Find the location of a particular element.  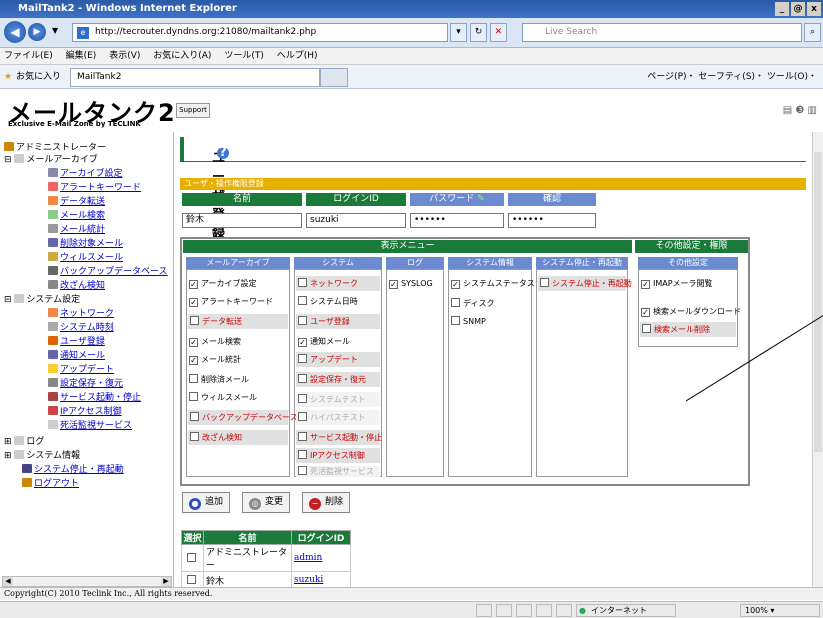

checkbox-mail-search: ✓ メール検索 is located at coordinates (215, 341).